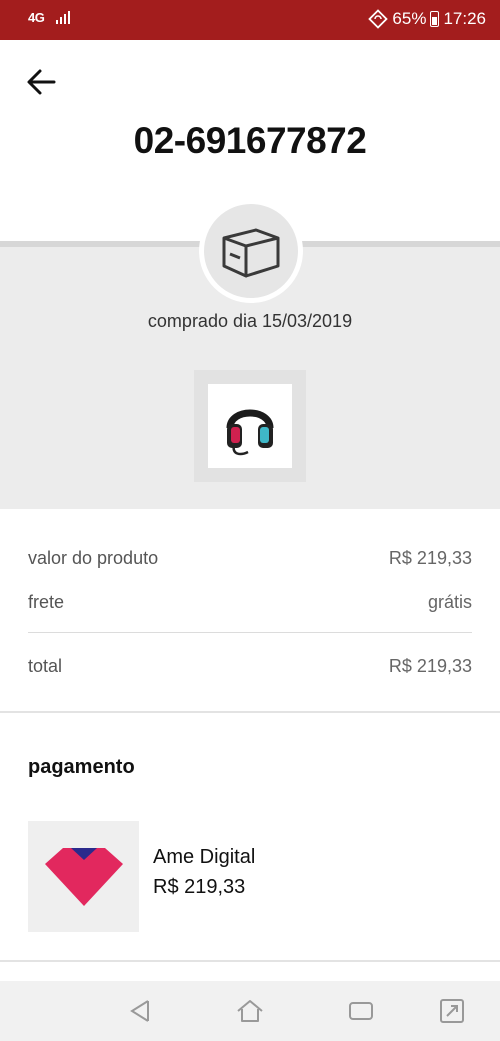 The image size is (500, 1041). I want to click on back-button, so click(42, 82).